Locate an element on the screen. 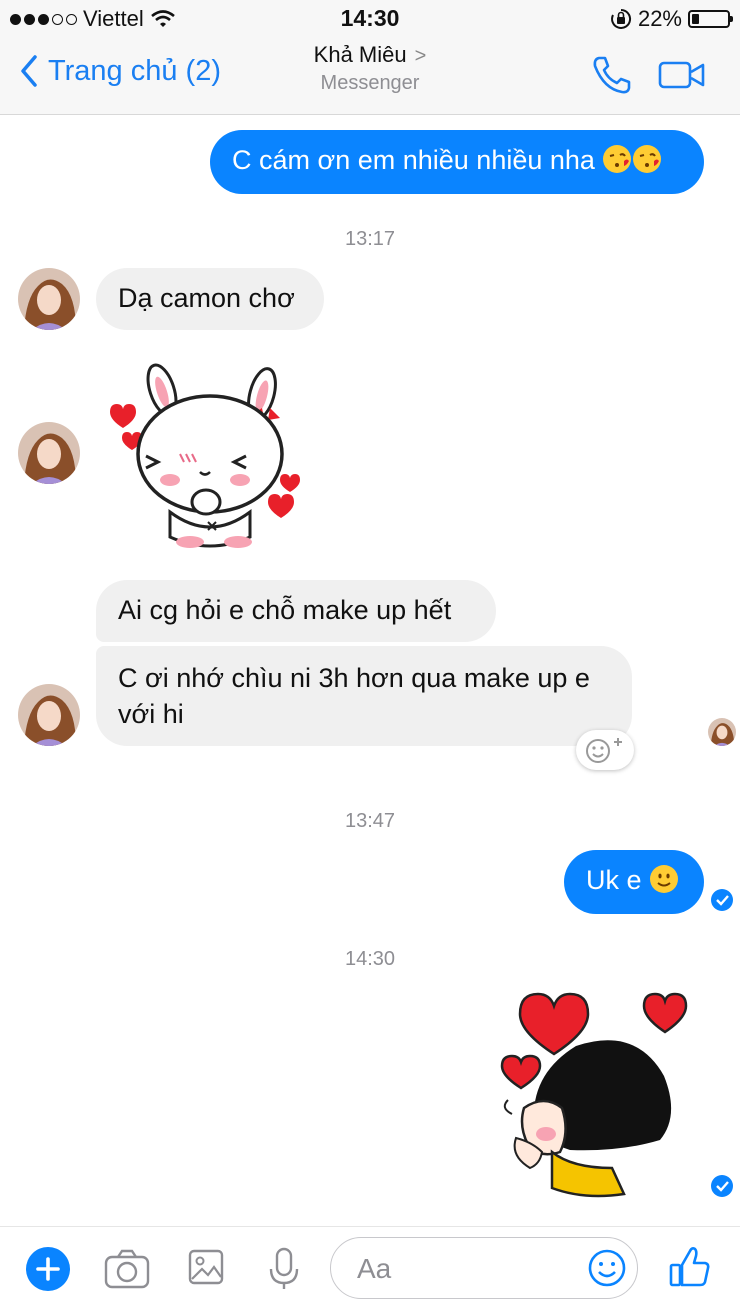 This screenshot has width=740, height=1315. add-reaction-icon is located at coordinates (604, 750).